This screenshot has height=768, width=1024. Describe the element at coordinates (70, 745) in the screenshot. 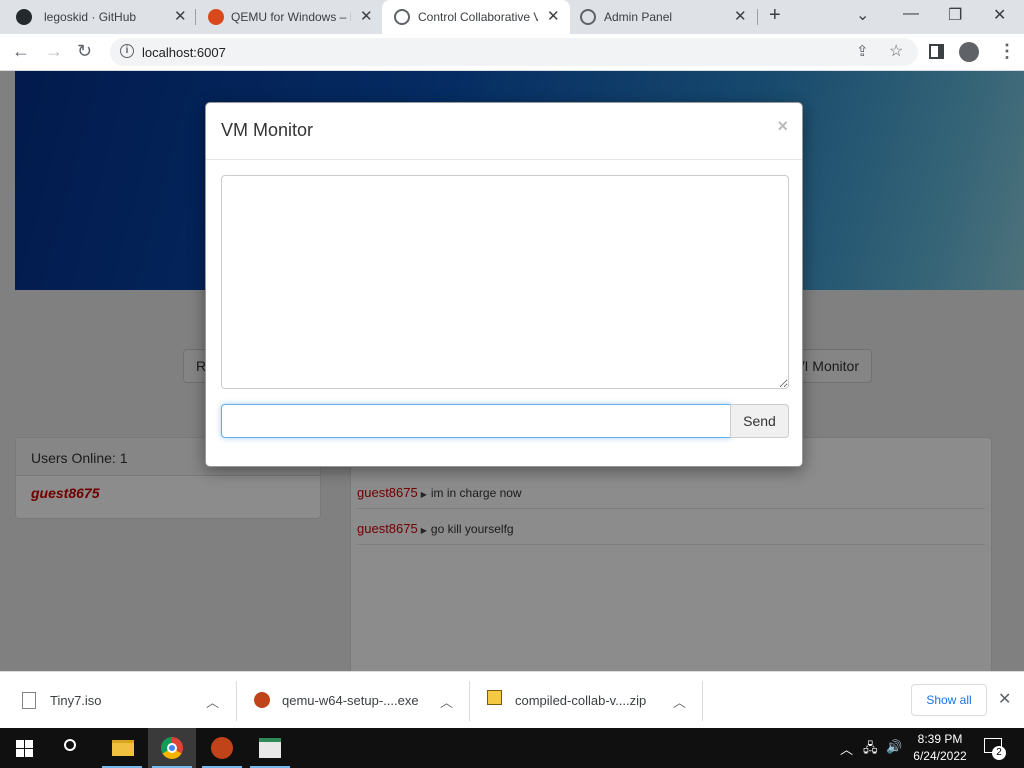

I see `search-icon` at that location.